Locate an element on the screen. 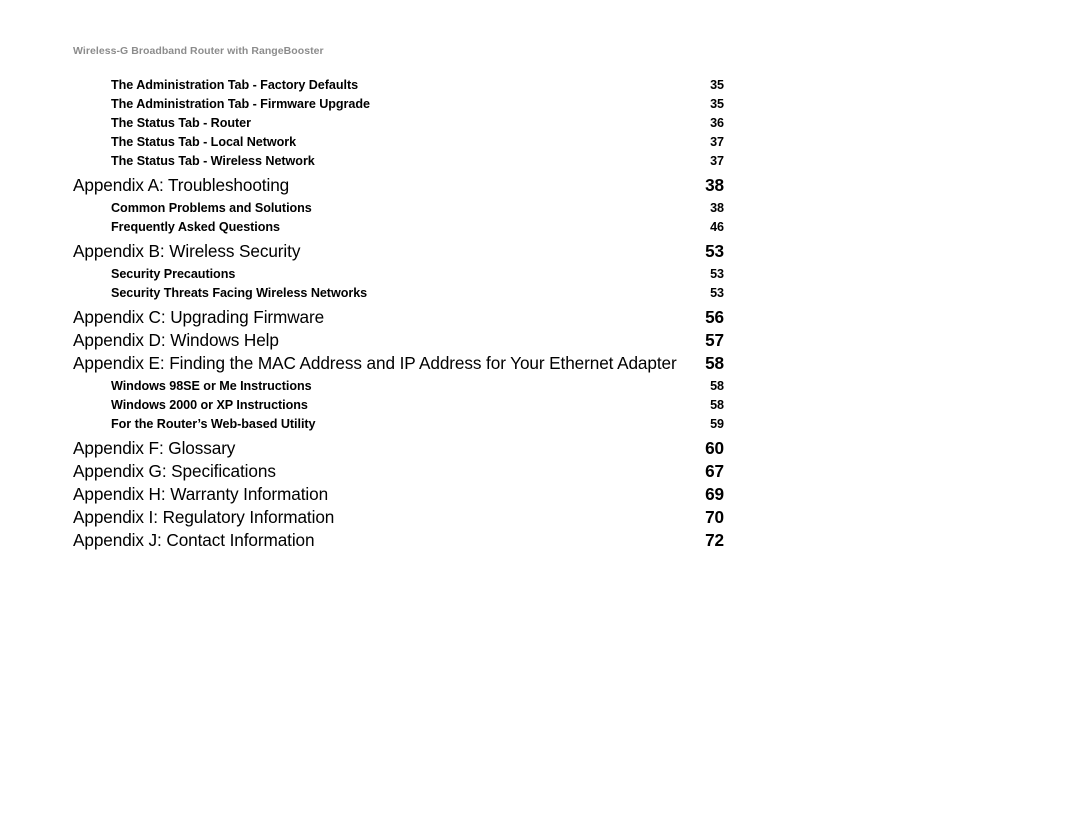 The height and width of the screenshot is (834, 1080). toc-entry-label: Common Problems and Solutions is located at coordinates (211, 208).